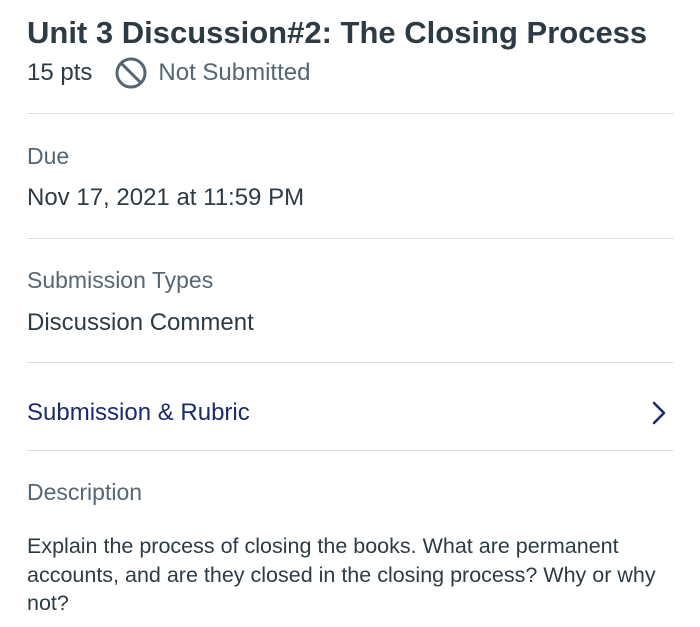 Image resolution: width=700 pixels, height=627 pixels. I want to click on description-label: Description, so click(85, 492).